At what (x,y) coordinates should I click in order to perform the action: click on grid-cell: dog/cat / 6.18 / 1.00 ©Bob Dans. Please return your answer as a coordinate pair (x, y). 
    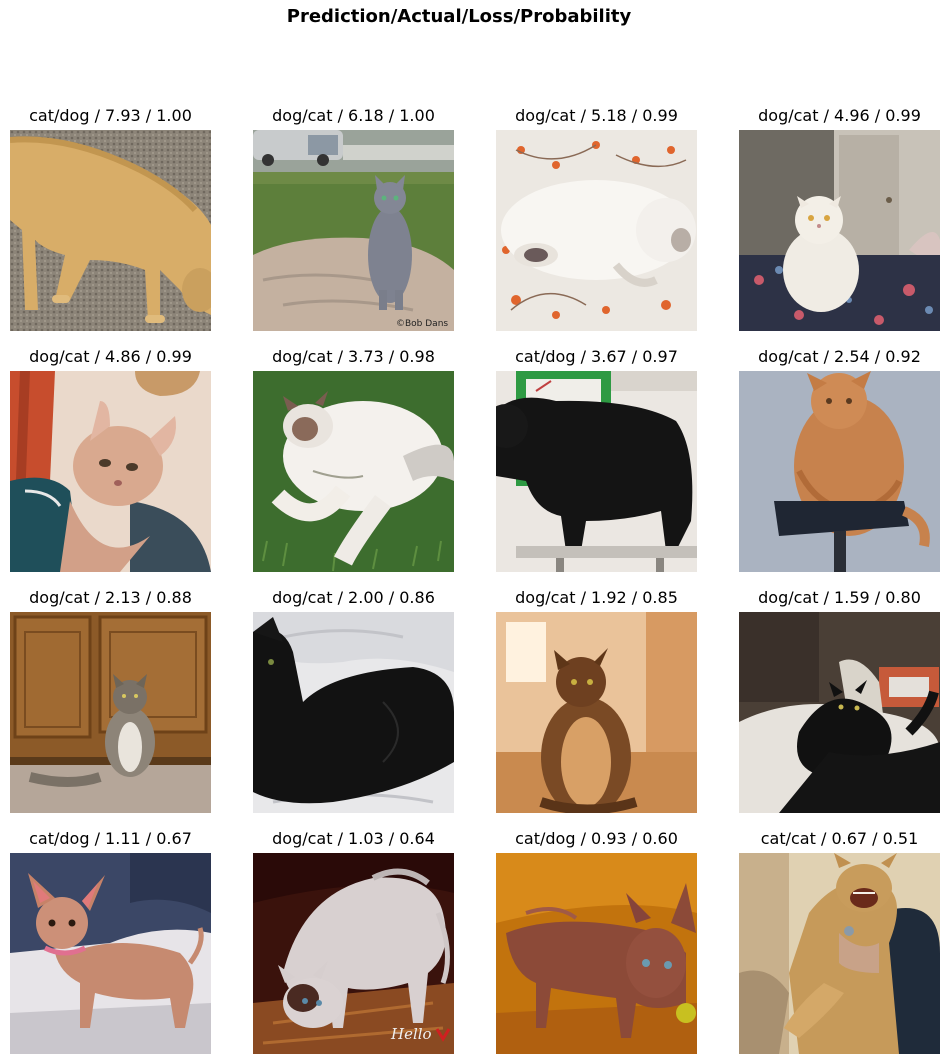
    Looking at the image, I should click on (353, 218).